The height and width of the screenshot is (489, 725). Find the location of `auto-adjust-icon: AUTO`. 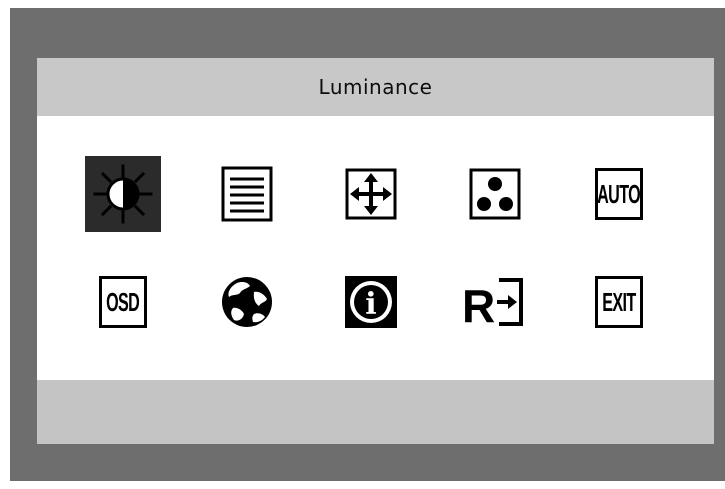

auto-adjust-icon: AUTO is located at coordinates (619, 193).